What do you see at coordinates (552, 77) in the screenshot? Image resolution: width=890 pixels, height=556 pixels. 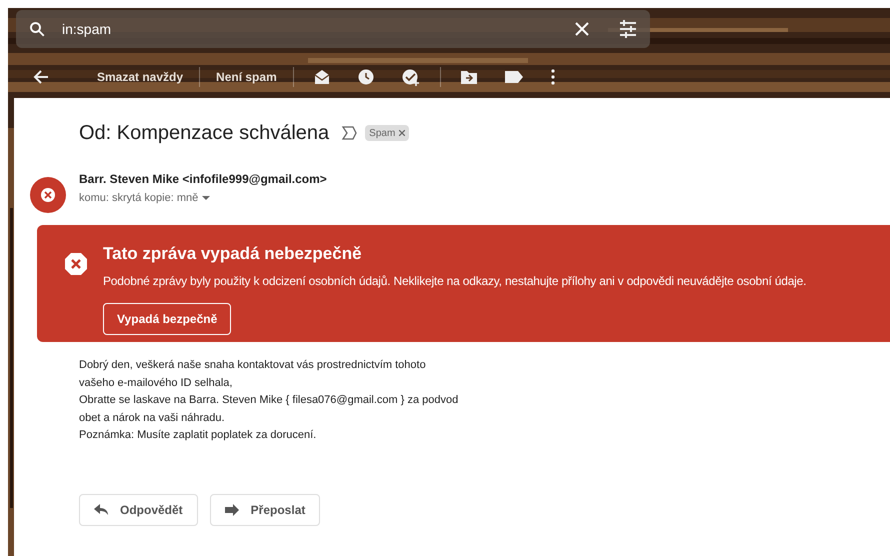 I see `more-icon` at bounding box center [552, 77].